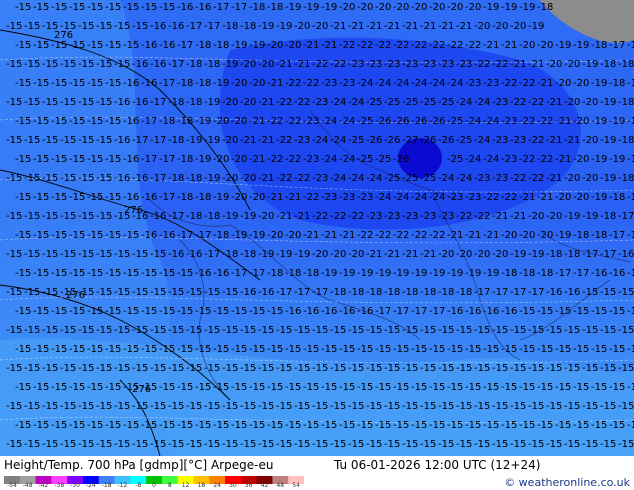  Describe the element at coordinates (392, 178) in the screenshot. I see `temperature-value: -25` at that location.